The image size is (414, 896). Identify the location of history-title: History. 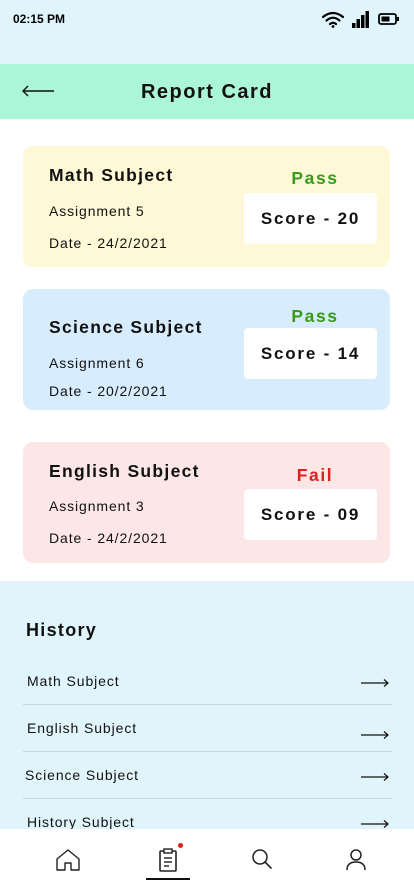
(62, 630).